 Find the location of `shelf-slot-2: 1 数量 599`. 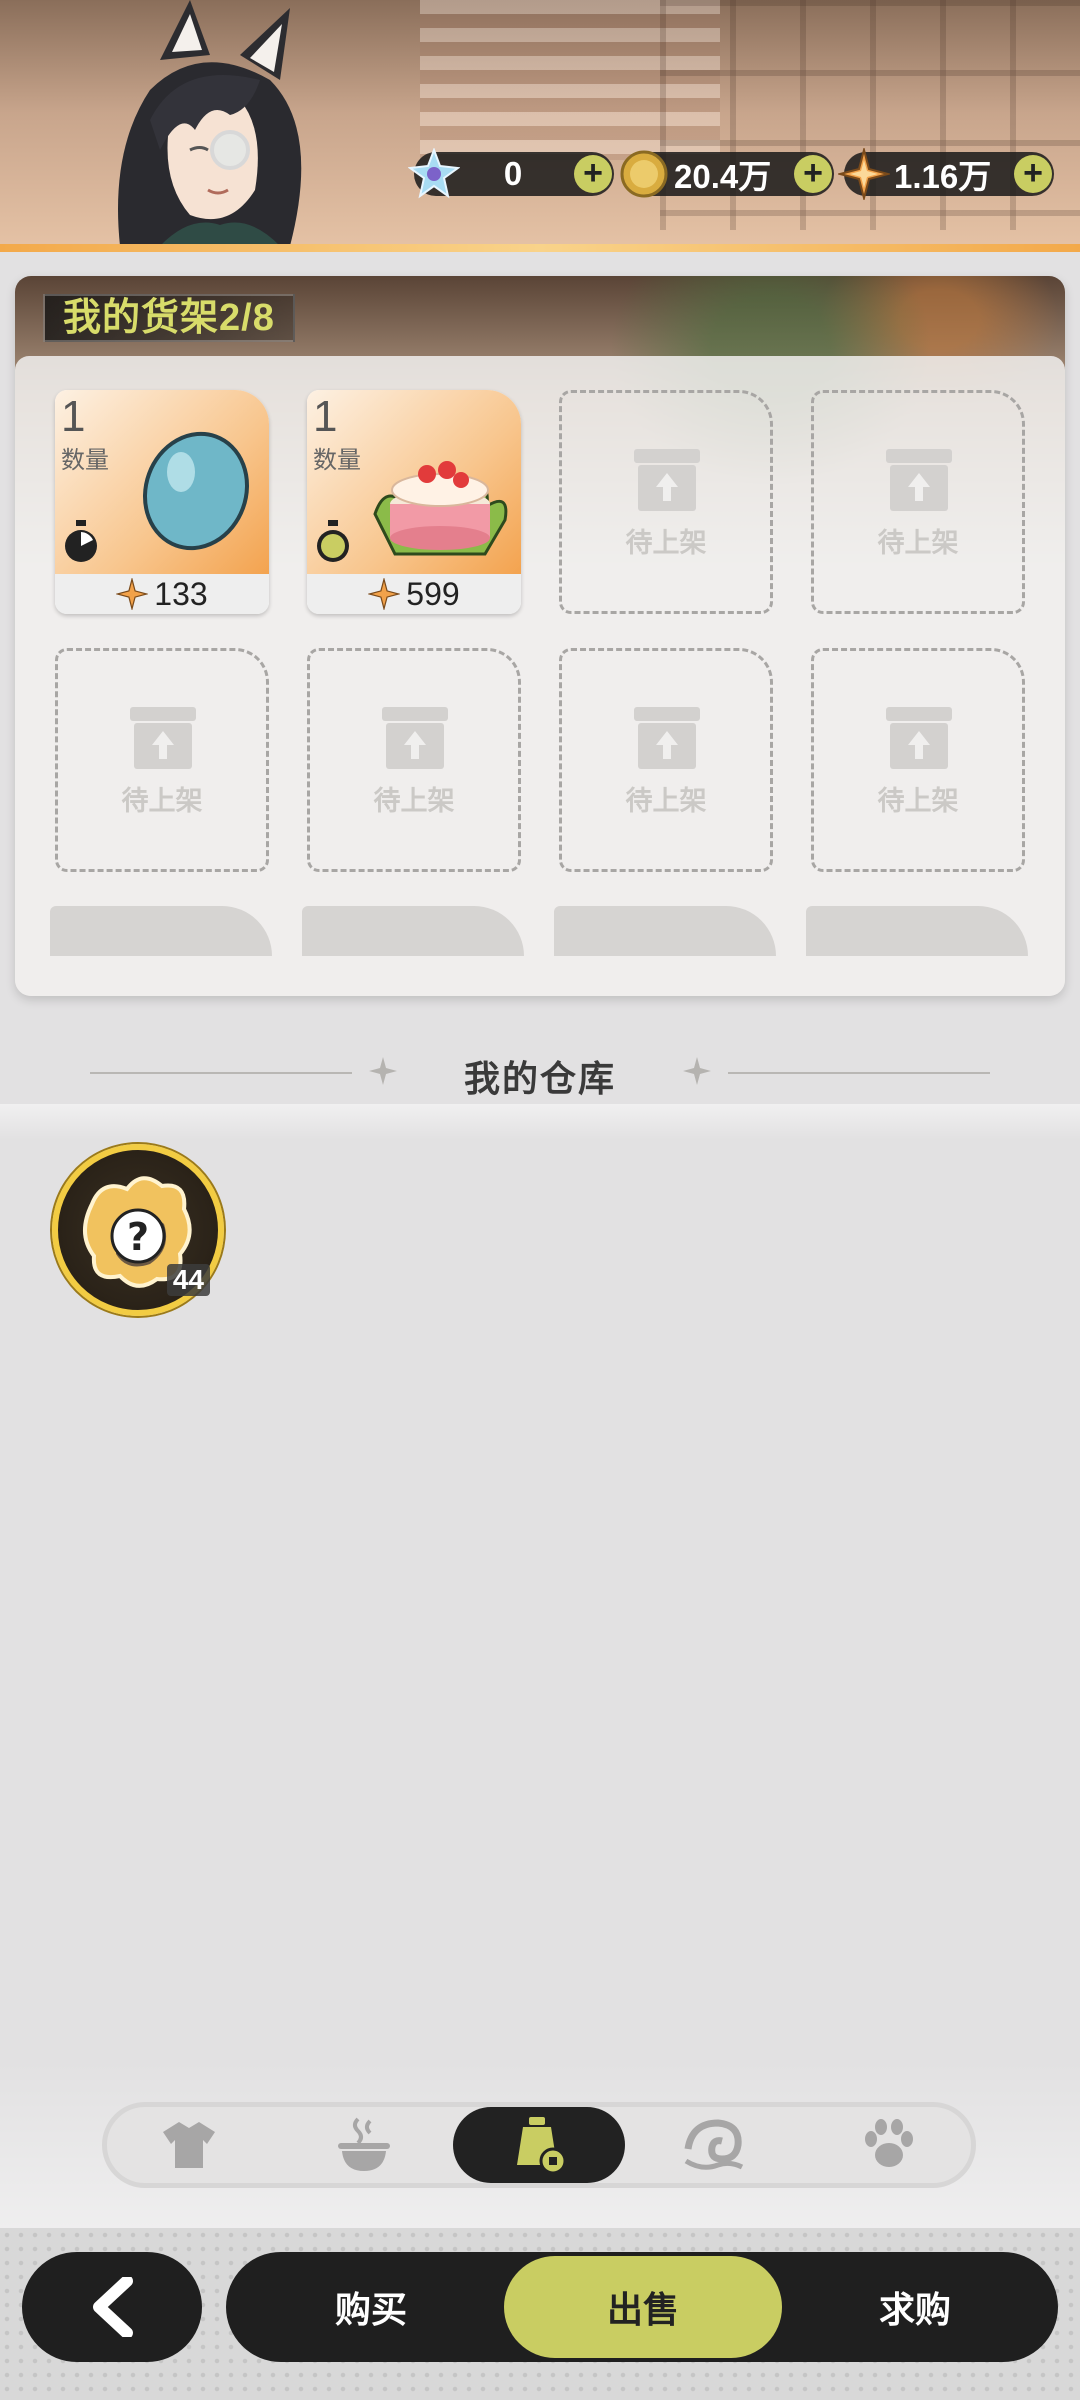

shelf-slot-2: 1 数量 599 is located at coordinates (414, 502).